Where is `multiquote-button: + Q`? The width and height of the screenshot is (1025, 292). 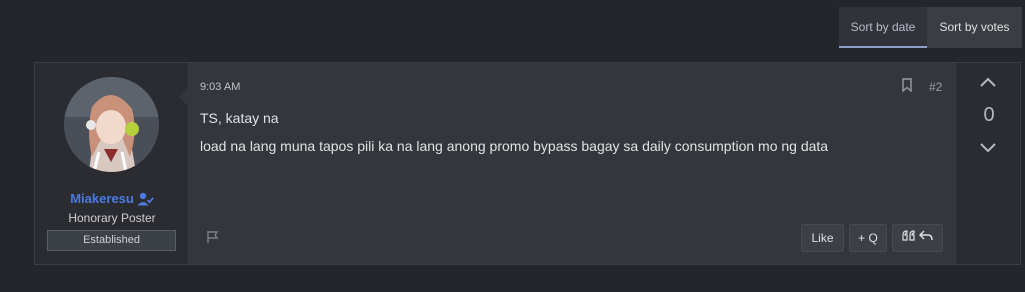 multiquote-button: + Q is located at coordinates (868, 238).